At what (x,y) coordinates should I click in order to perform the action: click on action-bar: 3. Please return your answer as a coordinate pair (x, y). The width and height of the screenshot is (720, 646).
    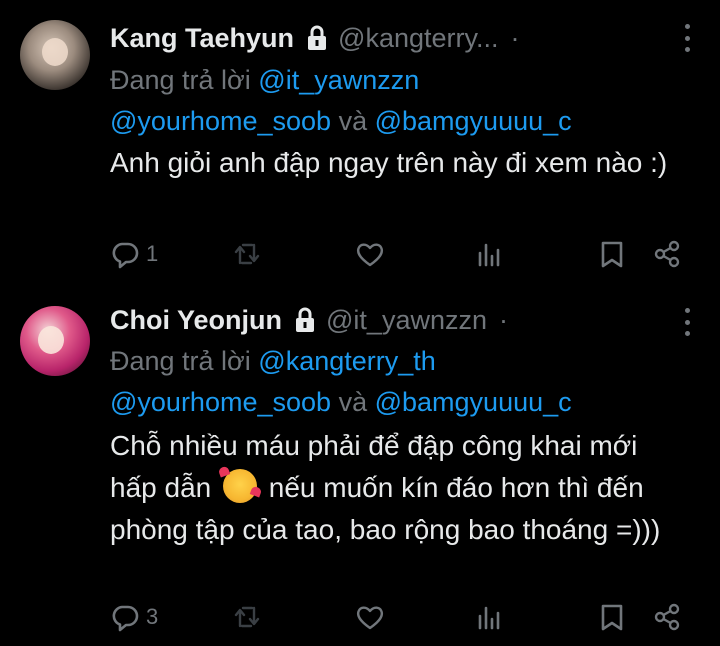
    Looking at the image, I should click on (405, 617).